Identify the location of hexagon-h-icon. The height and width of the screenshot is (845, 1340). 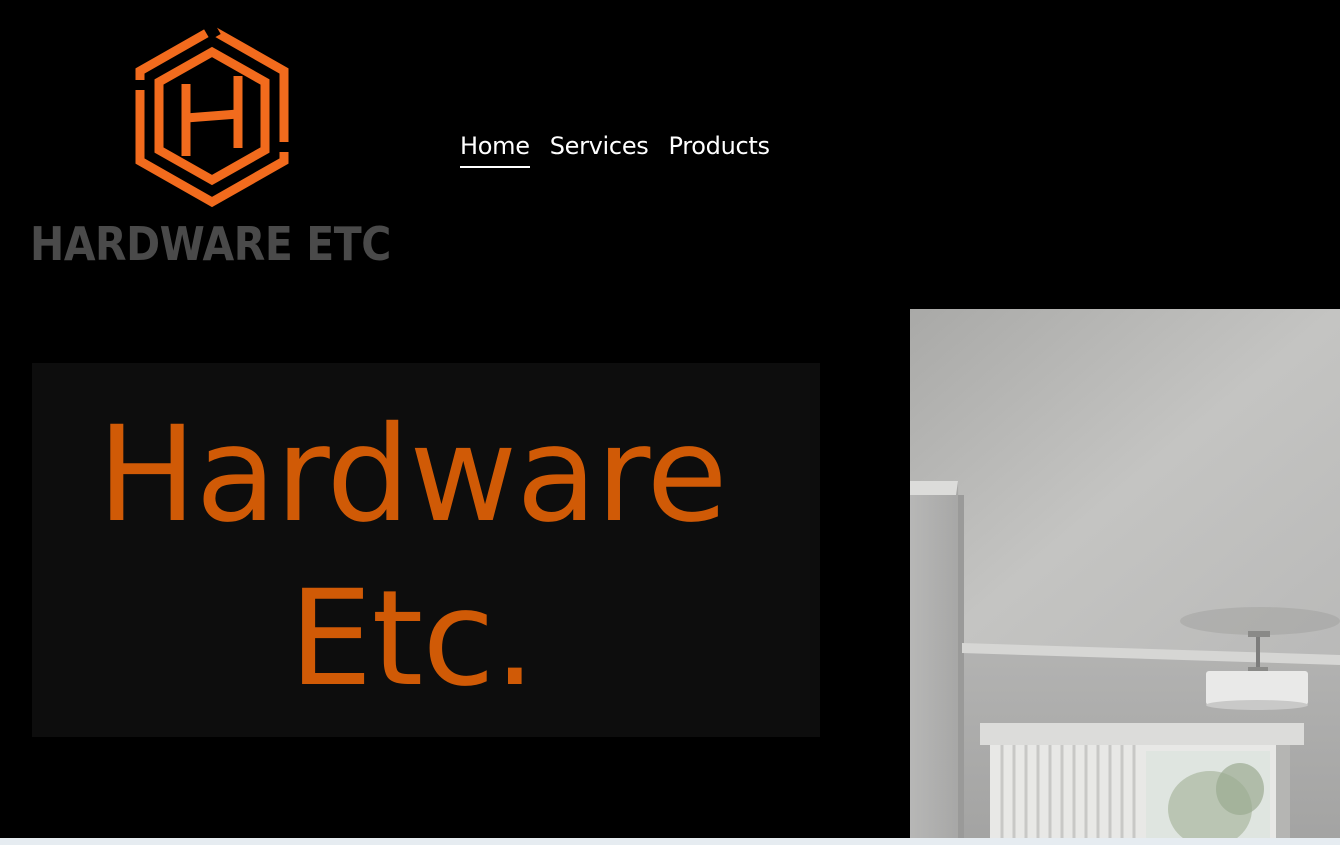
(212, 116).